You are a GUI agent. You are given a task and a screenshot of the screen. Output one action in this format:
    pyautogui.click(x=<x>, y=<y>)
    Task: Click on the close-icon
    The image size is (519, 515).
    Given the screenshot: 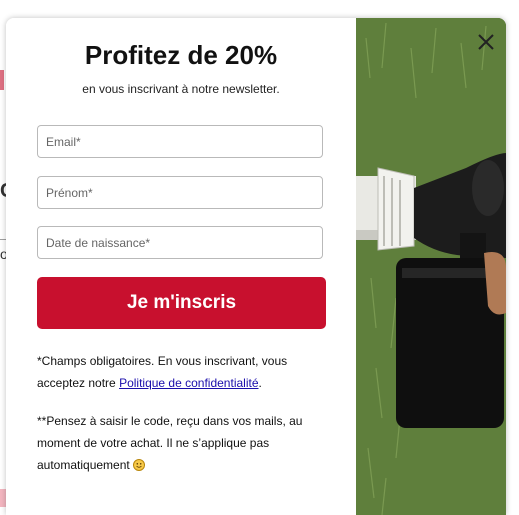 What is the action you would take?
    pyautogui.click(x=486, y=42)
    